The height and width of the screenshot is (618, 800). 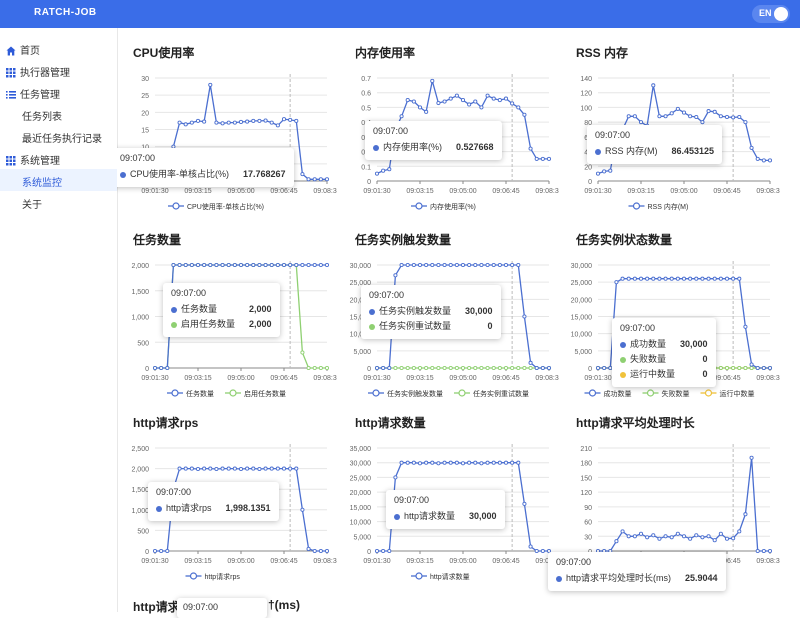 I want to click on chart-tooltip: 09:07:00 CPU使用率-单核占比(%) 17.768267, so click(x=205, y=167).